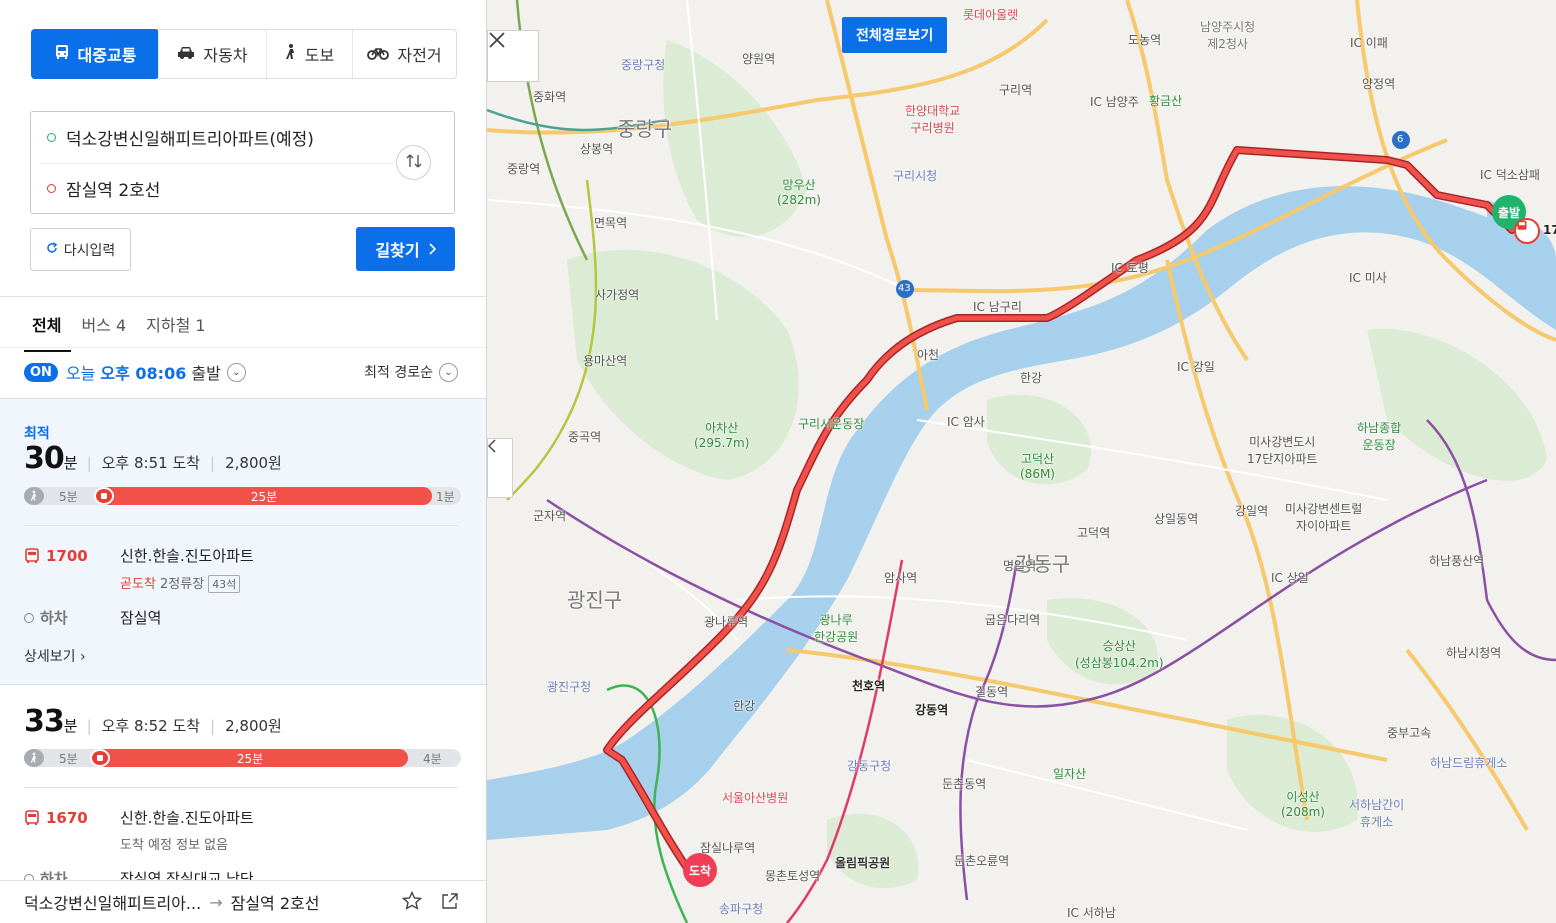 Image resolution: width=1556 pixels, height=923 pixels. Describe the element at coordinates (759, 59) in the screenshot. I see `station-label: 양원역` at that location.